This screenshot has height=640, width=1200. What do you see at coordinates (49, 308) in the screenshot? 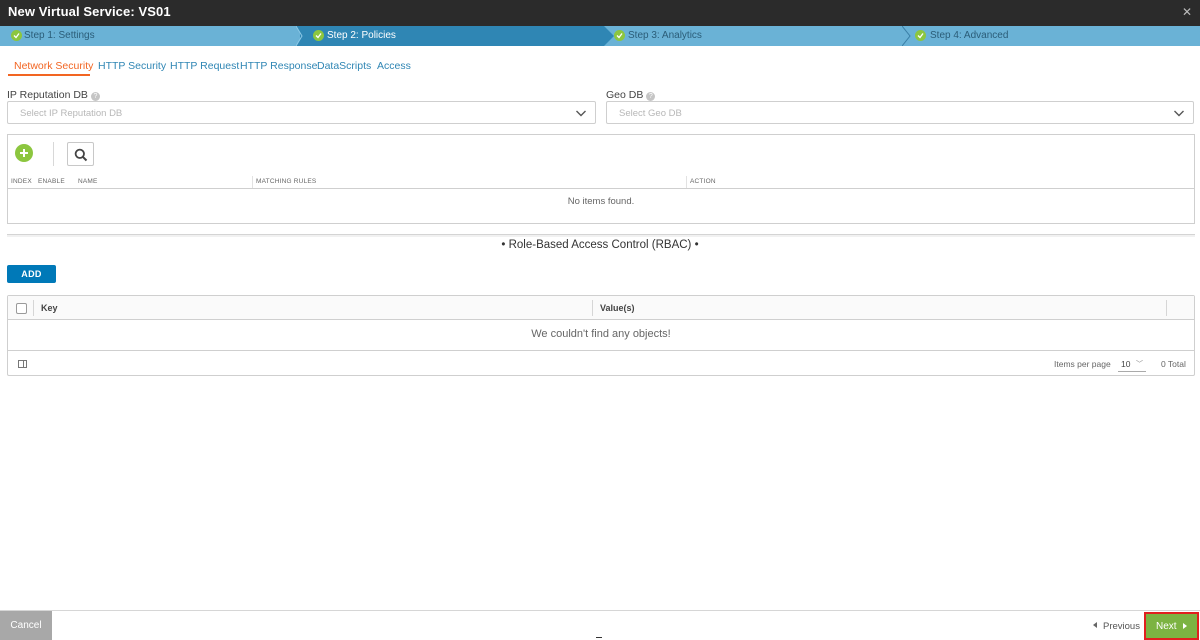
I see `column-key: Key` at bounding box center [49, 308].